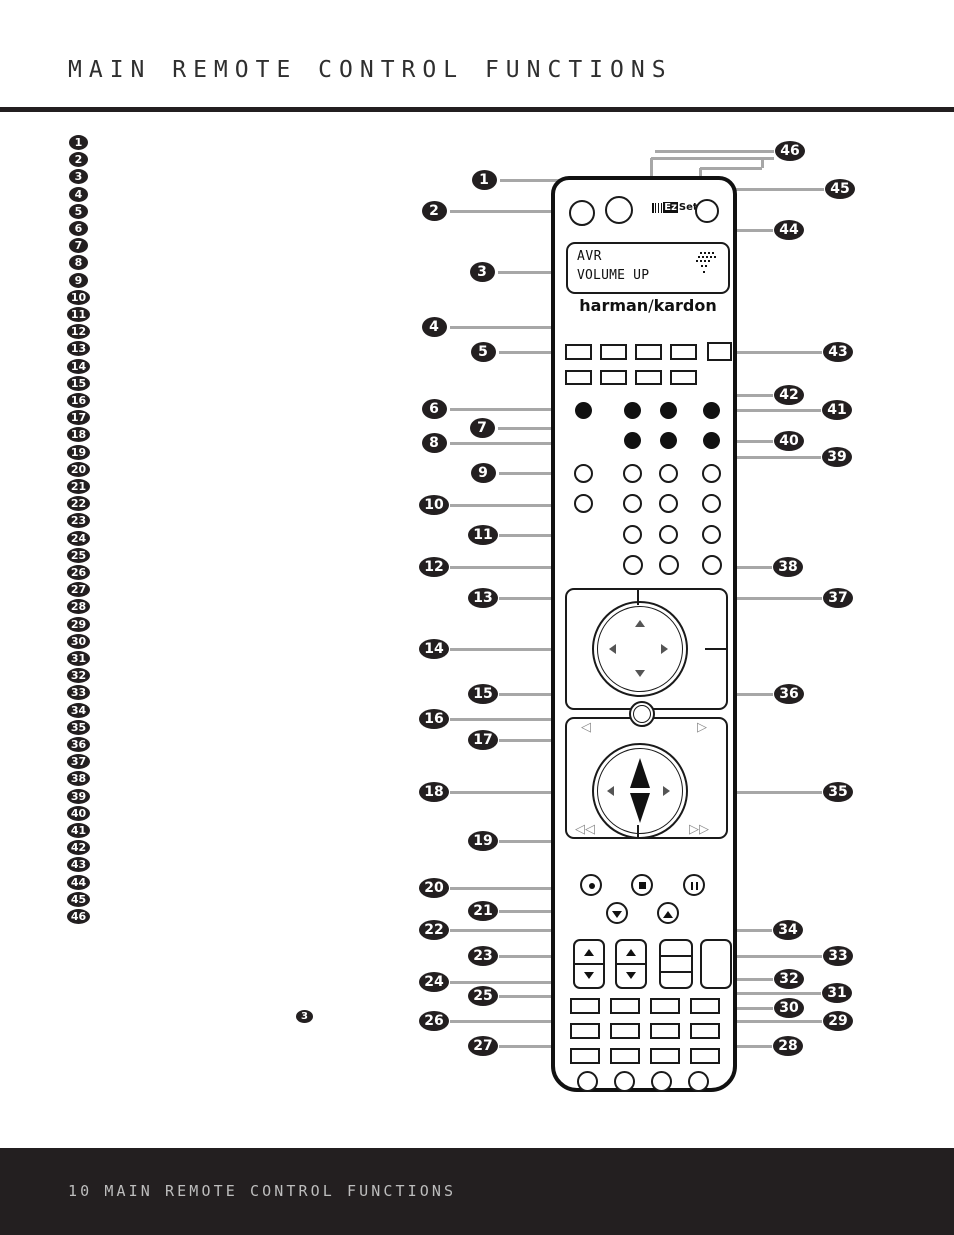 This screenshot has height=1235, width=954. Describe the element at coordinates (78, 280) in the screenshot. I see `legend-number-9: 9` at that location.